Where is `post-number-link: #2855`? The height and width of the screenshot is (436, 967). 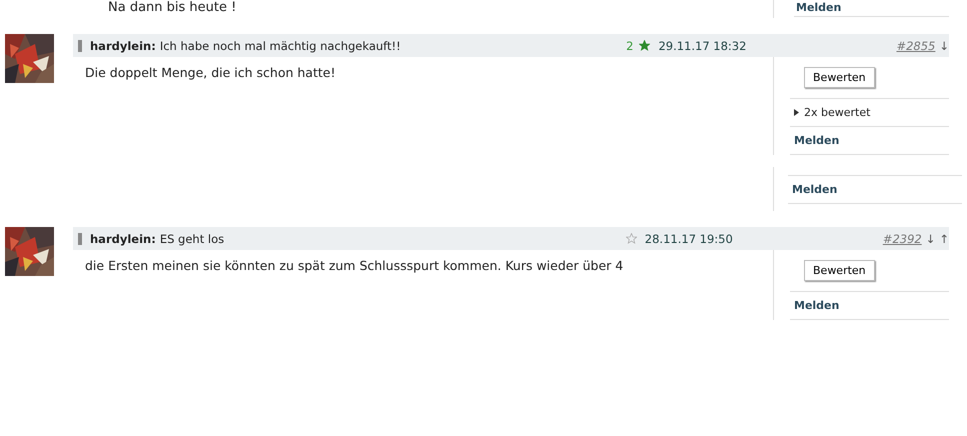
post-number-link: #2855 is located at coordinates (916, 45).